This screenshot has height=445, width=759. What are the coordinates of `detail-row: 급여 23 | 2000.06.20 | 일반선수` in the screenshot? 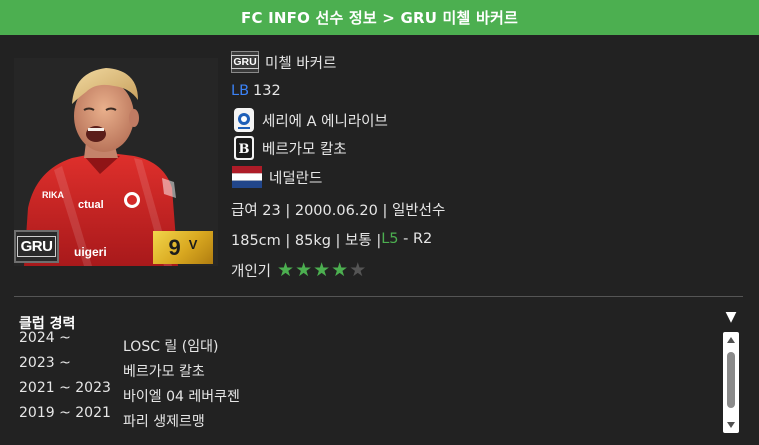 It's located at (338, 209).